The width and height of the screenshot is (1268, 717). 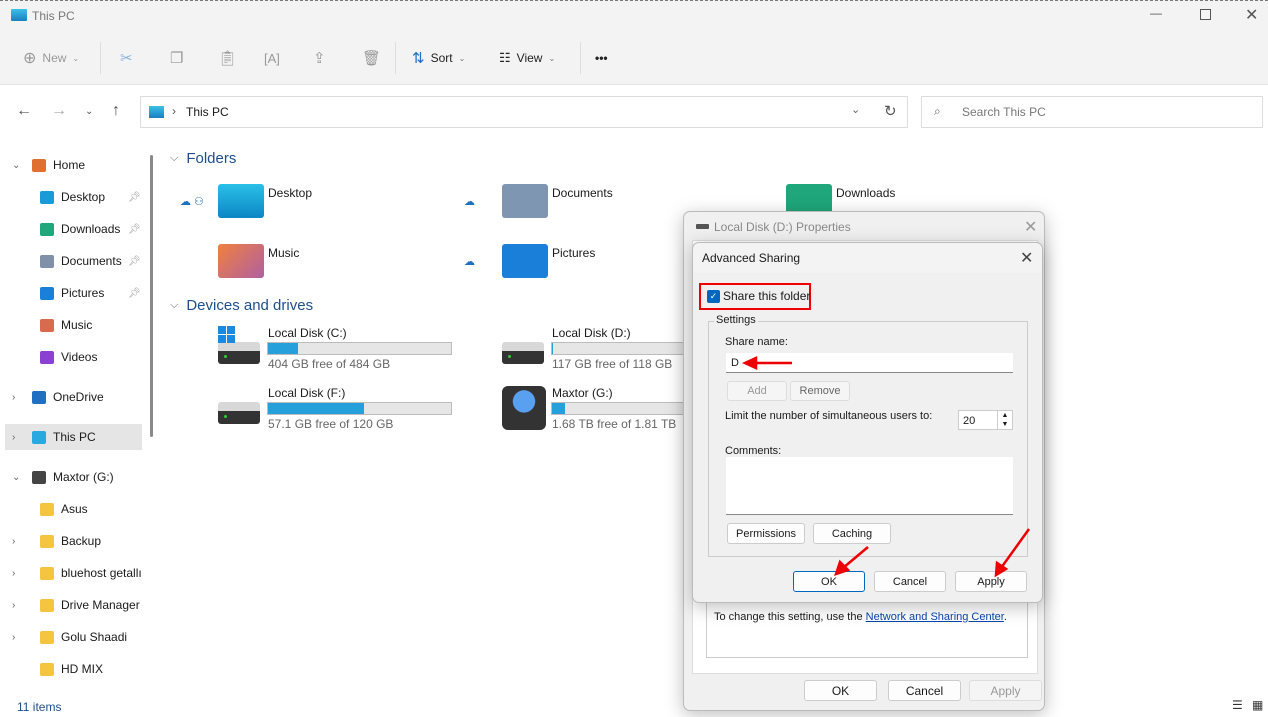 What do you see at coordinates (192, 202) in the screenshot?
I see `cloud-sync-icon: ☁︎ ⚇` at bounding box center [192, 202].